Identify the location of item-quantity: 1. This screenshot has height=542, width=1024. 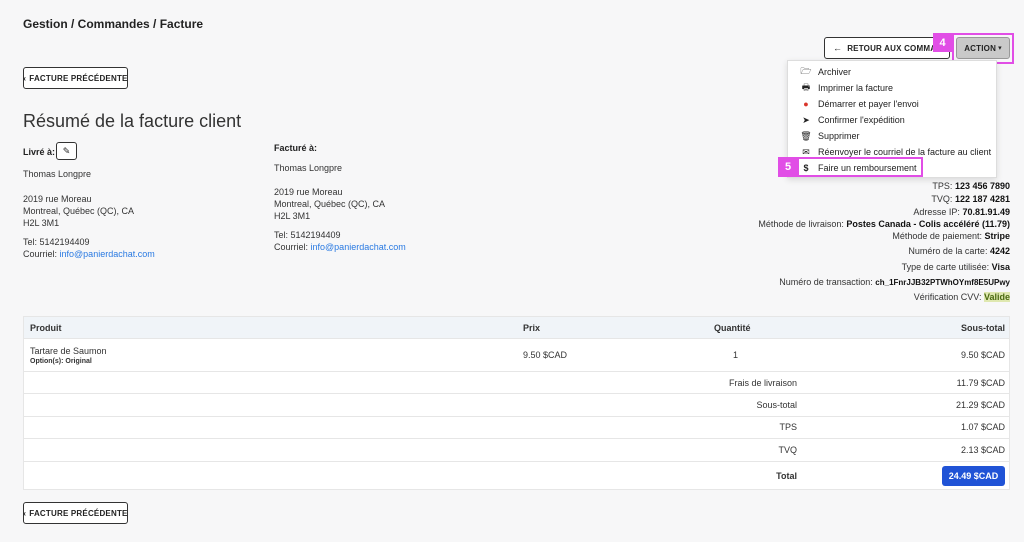
(736, 355).